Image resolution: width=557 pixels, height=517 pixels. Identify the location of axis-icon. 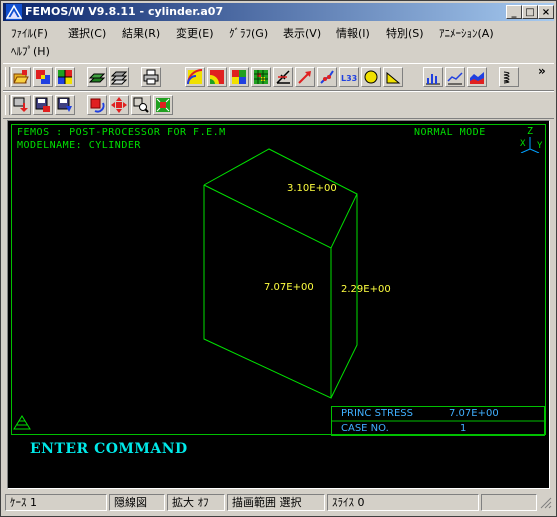
(283, 77).